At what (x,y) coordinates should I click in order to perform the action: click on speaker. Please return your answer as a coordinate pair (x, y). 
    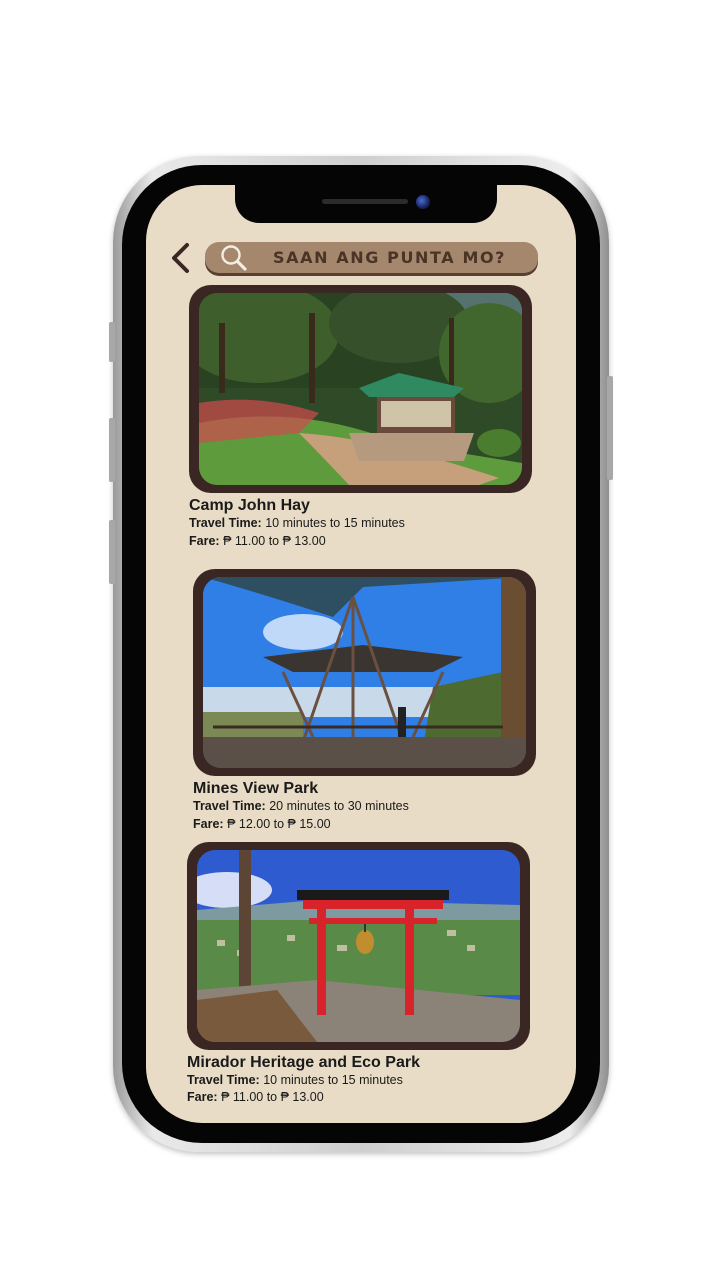
    Looking at the image, I should click on (365, 201).